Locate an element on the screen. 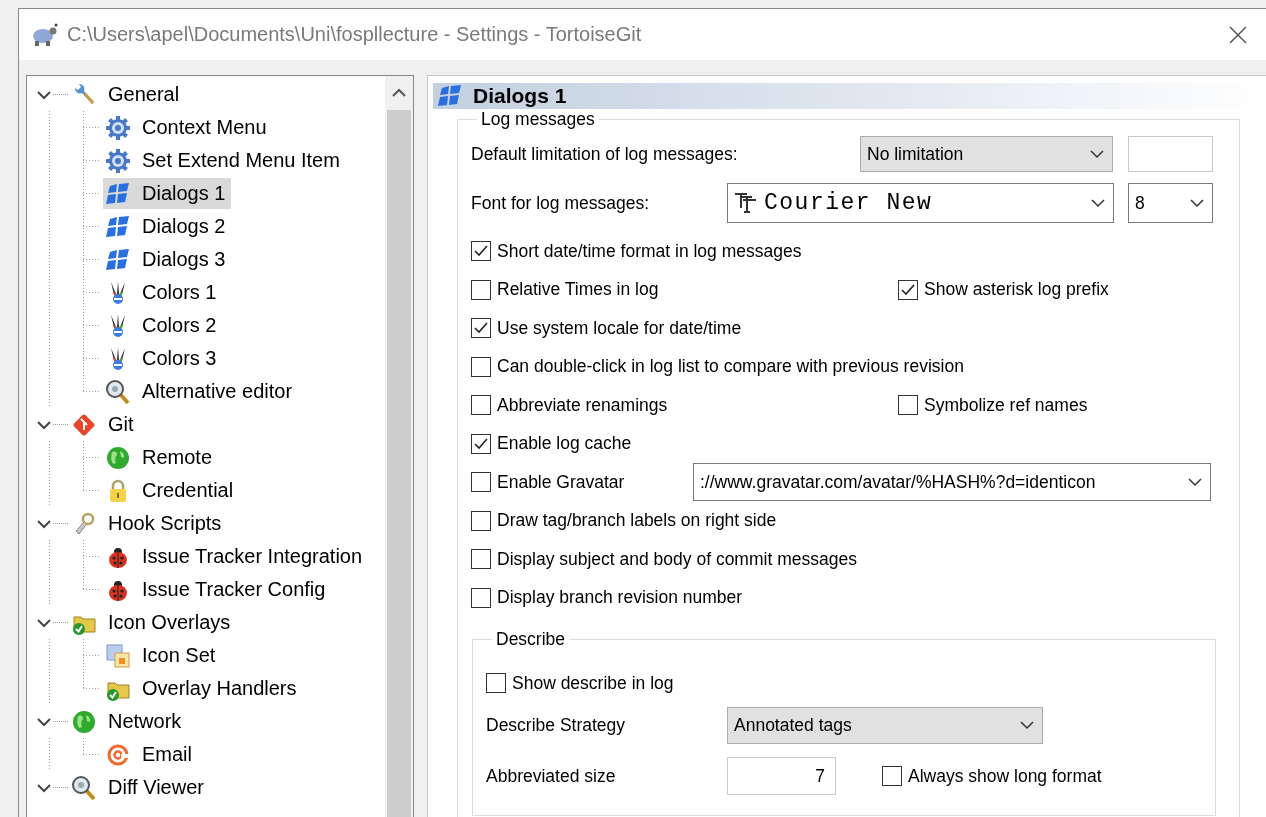  tree-item: Dialogs 3 is located at coordinates (167, 259).